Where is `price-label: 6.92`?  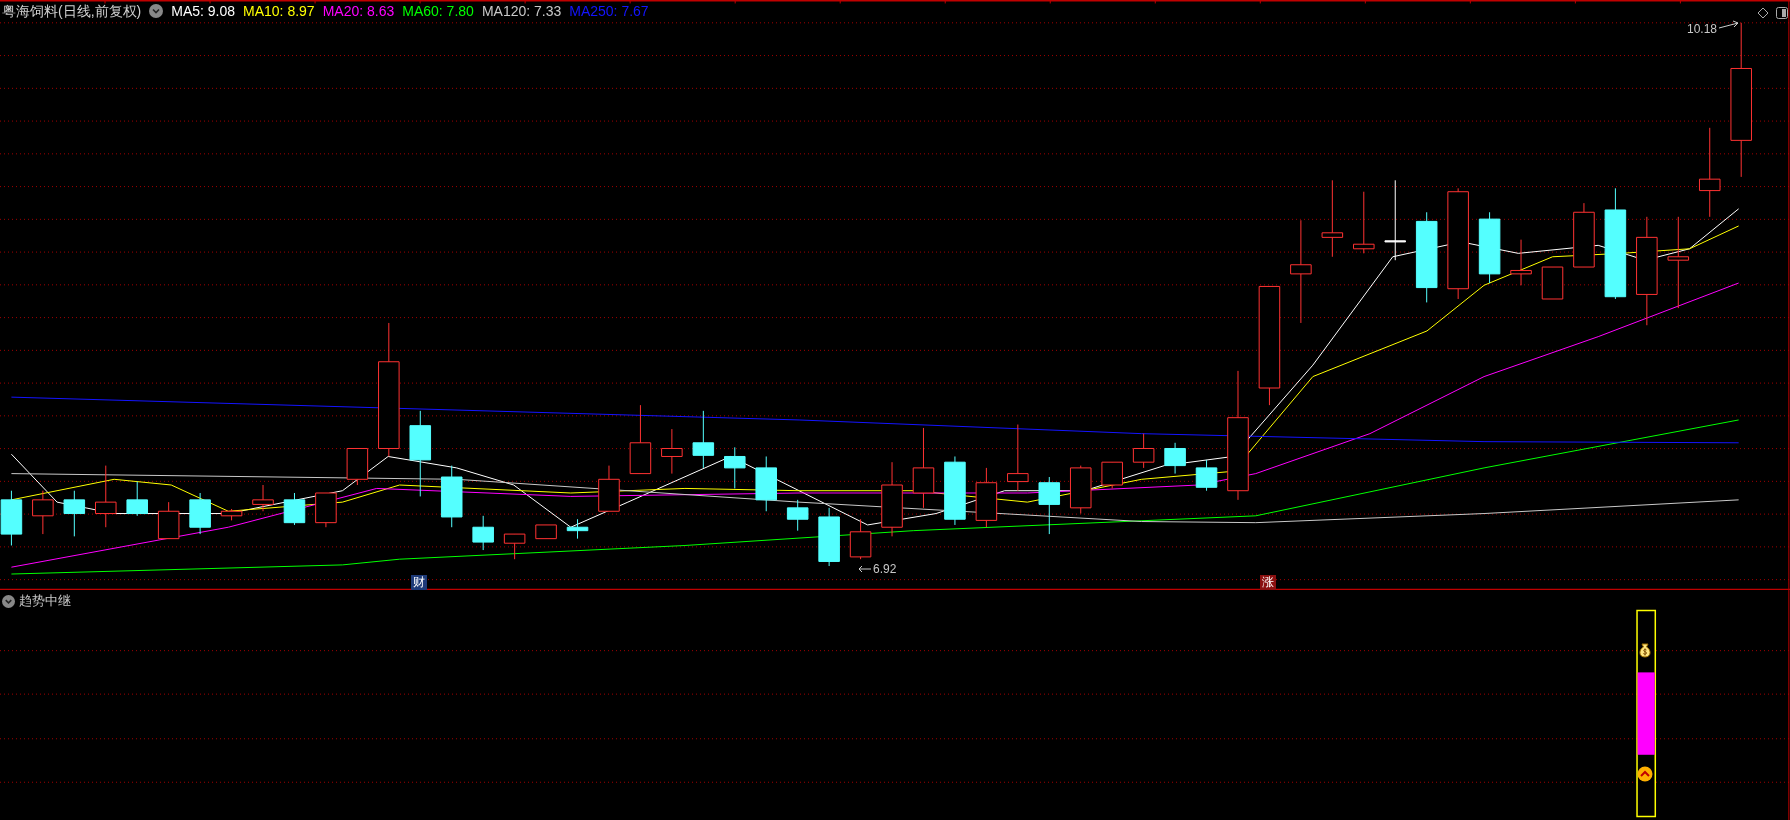
price-label: 6.92 is located at coordinates (885, 569).